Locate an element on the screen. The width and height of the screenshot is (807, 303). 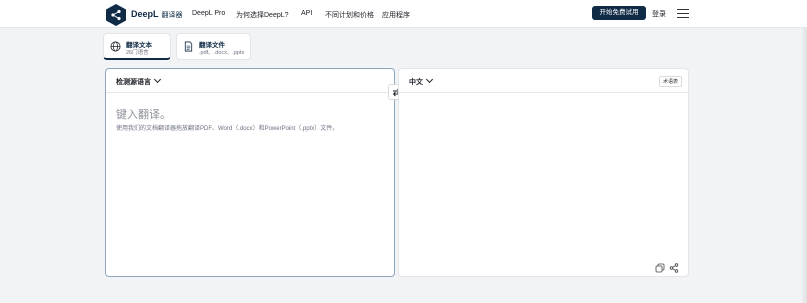
target-language-label: 中文 is located at coordinates (416, 82).